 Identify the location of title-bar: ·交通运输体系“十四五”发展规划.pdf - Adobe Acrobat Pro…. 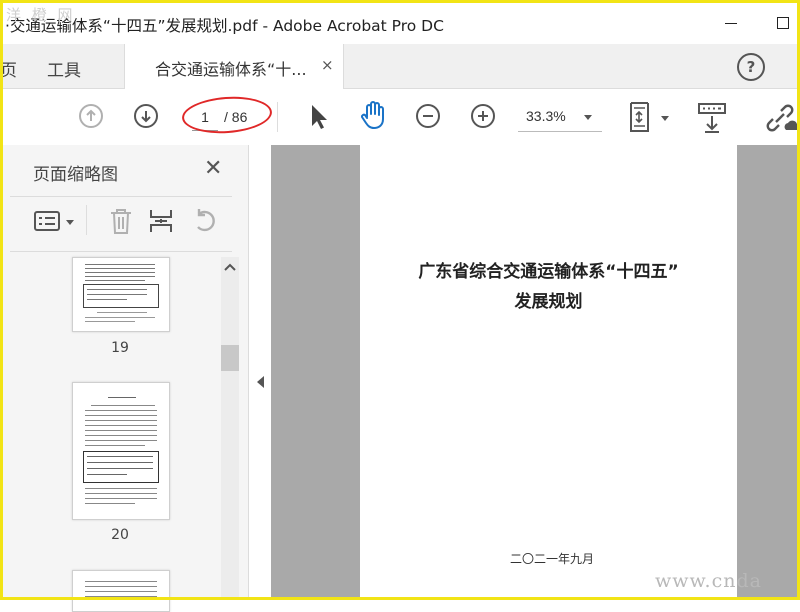
(400, 22).